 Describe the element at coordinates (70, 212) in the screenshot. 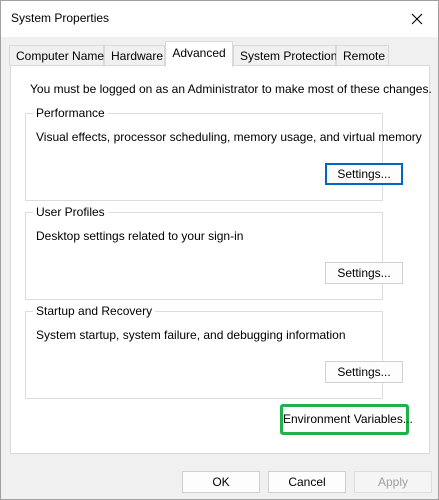

I see `user-profiles-legend: User Profiles` at that location.